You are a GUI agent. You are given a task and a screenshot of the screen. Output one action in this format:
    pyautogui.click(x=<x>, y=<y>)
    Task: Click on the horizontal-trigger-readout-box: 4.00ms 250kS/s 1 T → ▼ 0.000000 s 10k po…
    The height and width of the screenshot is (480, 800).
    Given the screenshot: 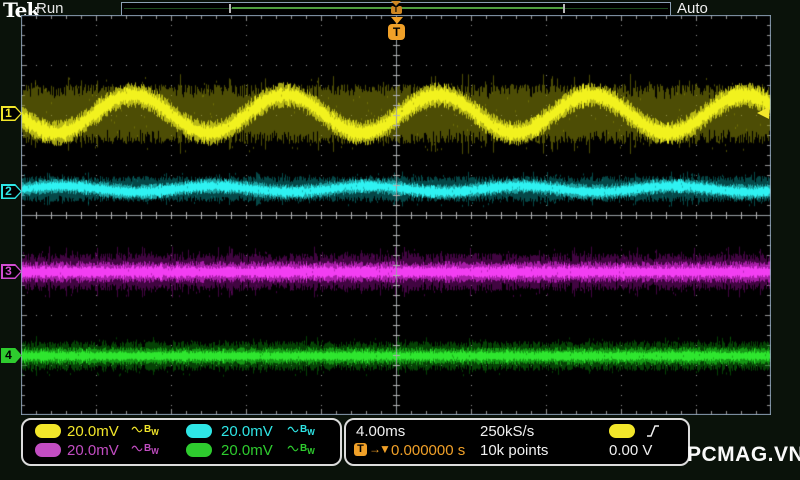 What is the action you would take?
    pyautogui.click(x=517, y=442)
    